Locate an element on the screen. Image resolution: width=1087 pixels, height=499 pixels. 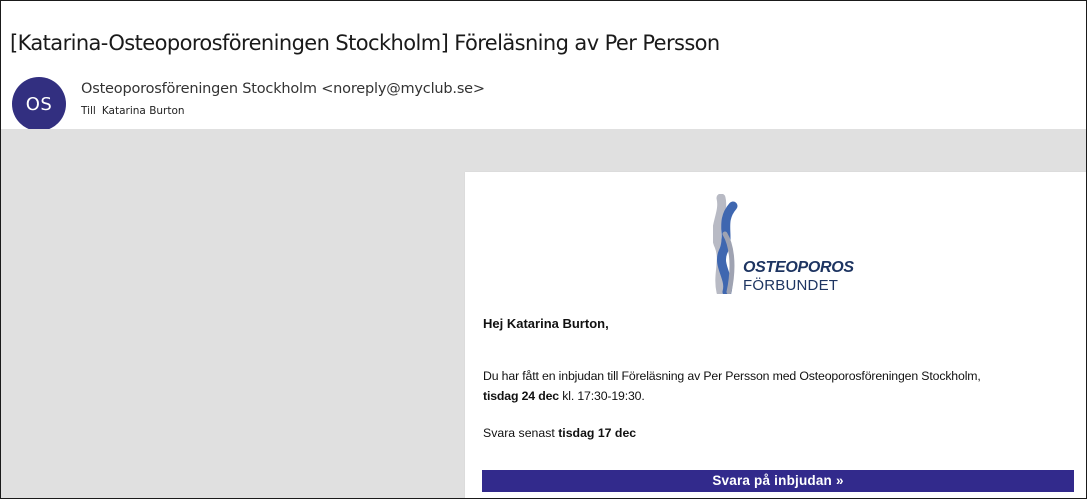
reply-deadline-line: Svara senast tisdag 17 dec is located at coordinates (559, 433).